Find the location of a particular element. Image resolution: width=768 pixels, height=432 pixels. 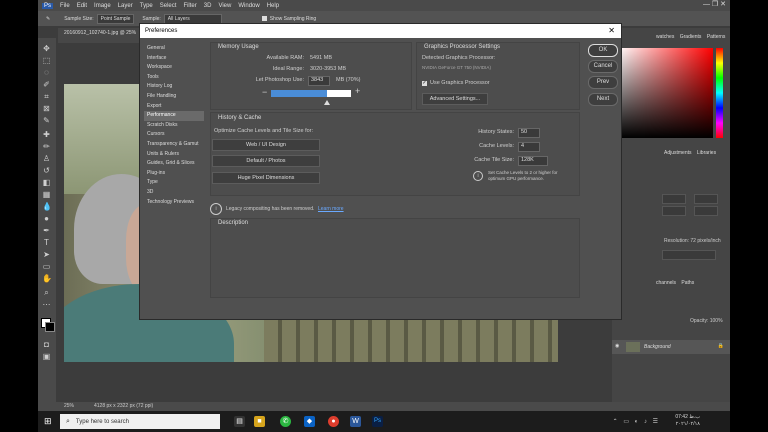

menu-file: File is located at coordinates (65, 6).